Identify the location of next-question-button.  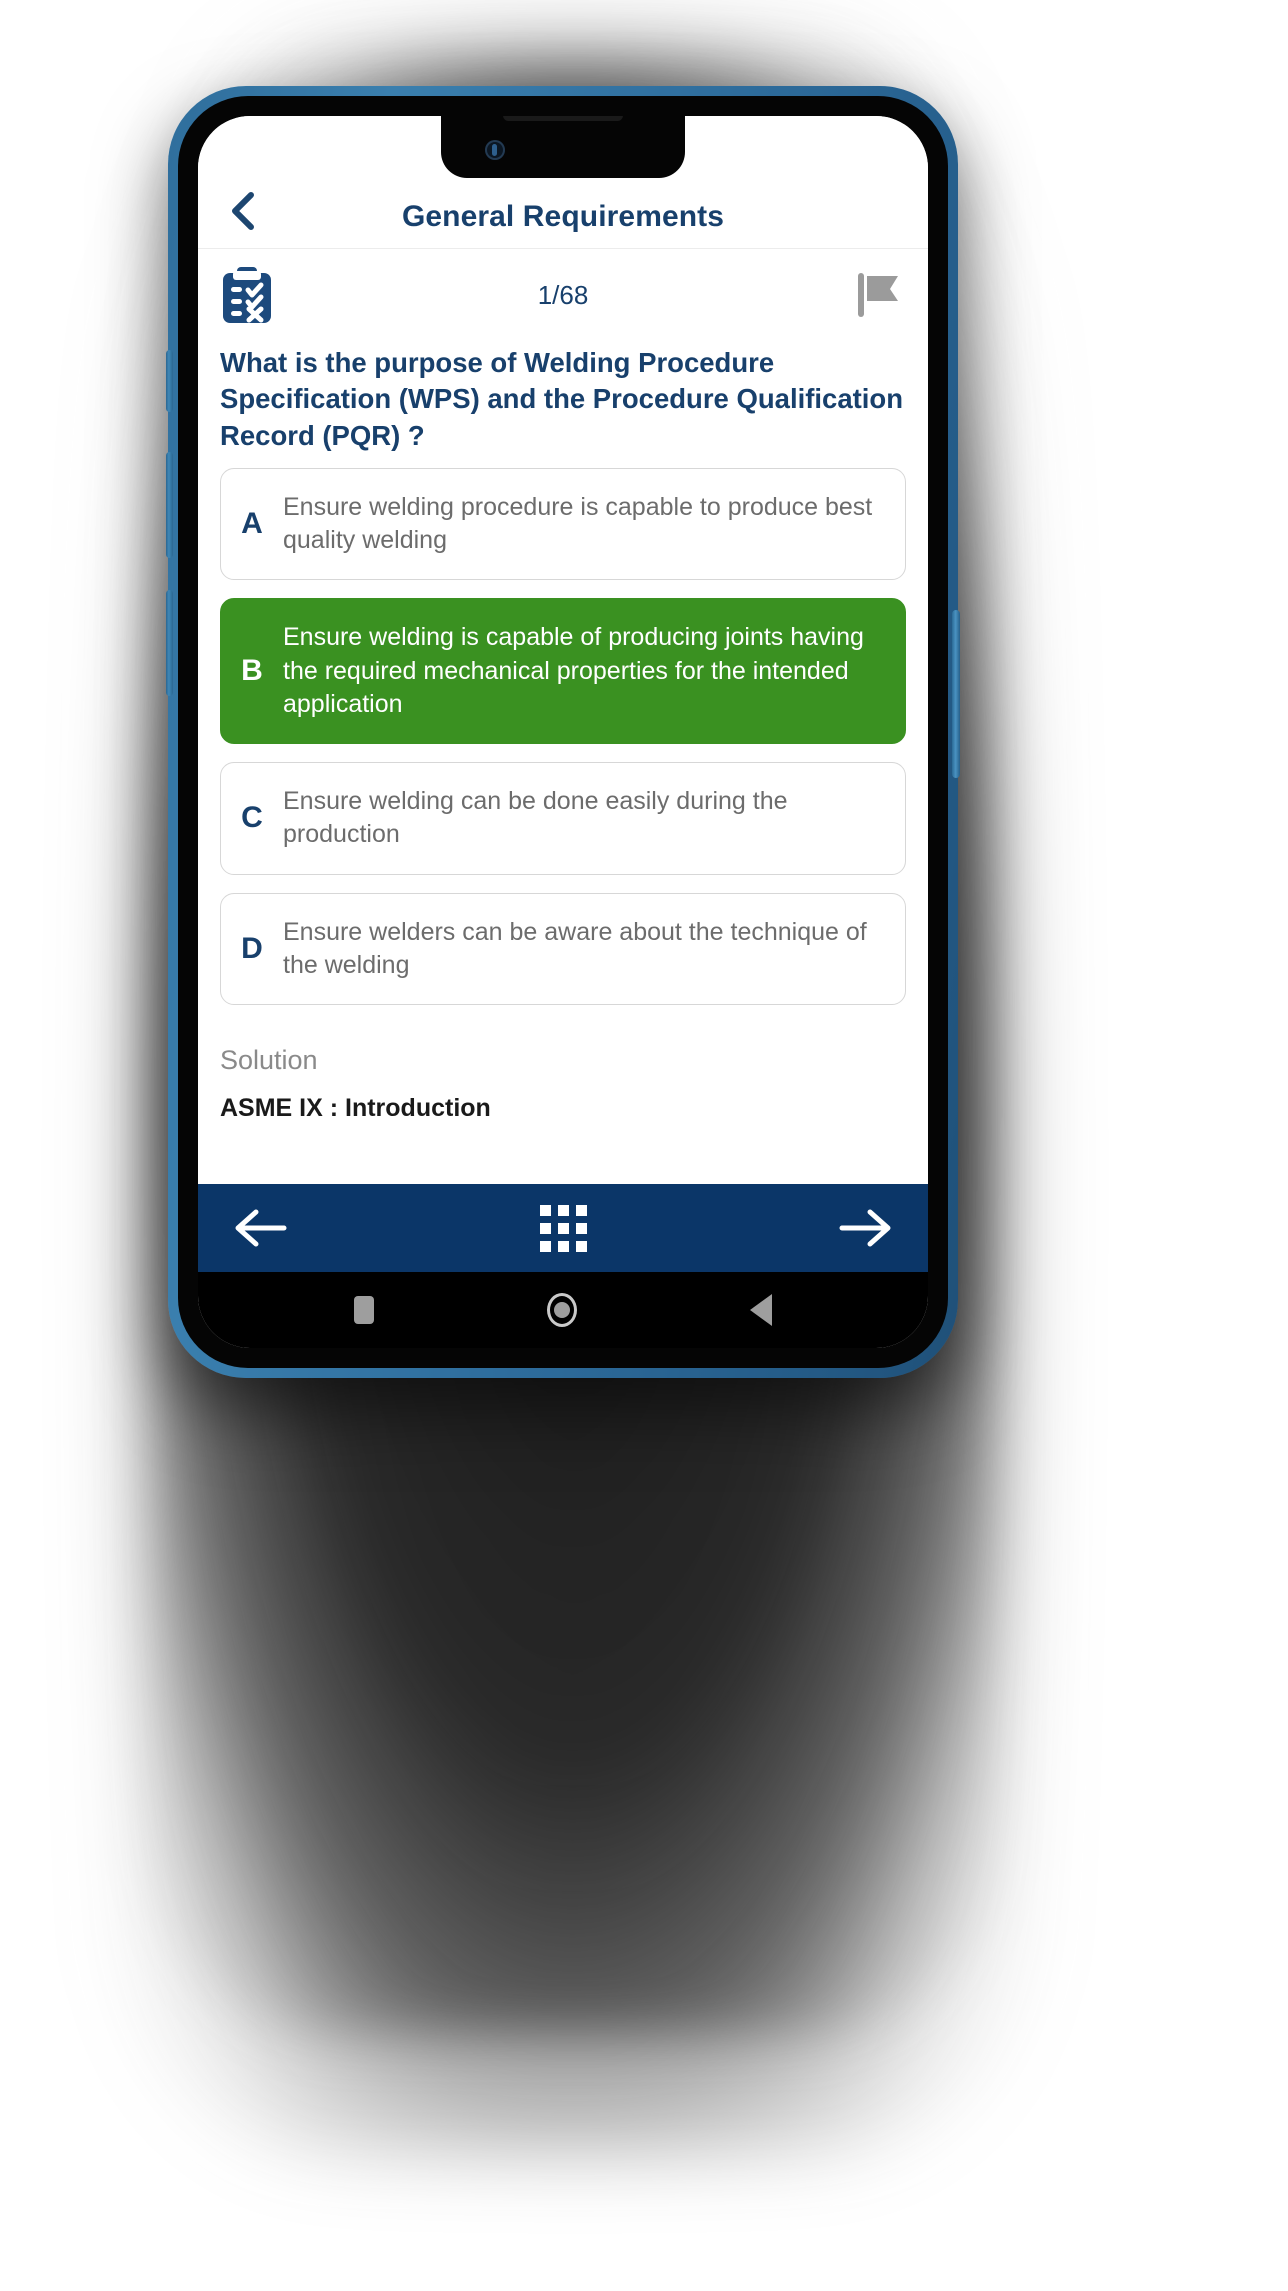
(866, 1228).